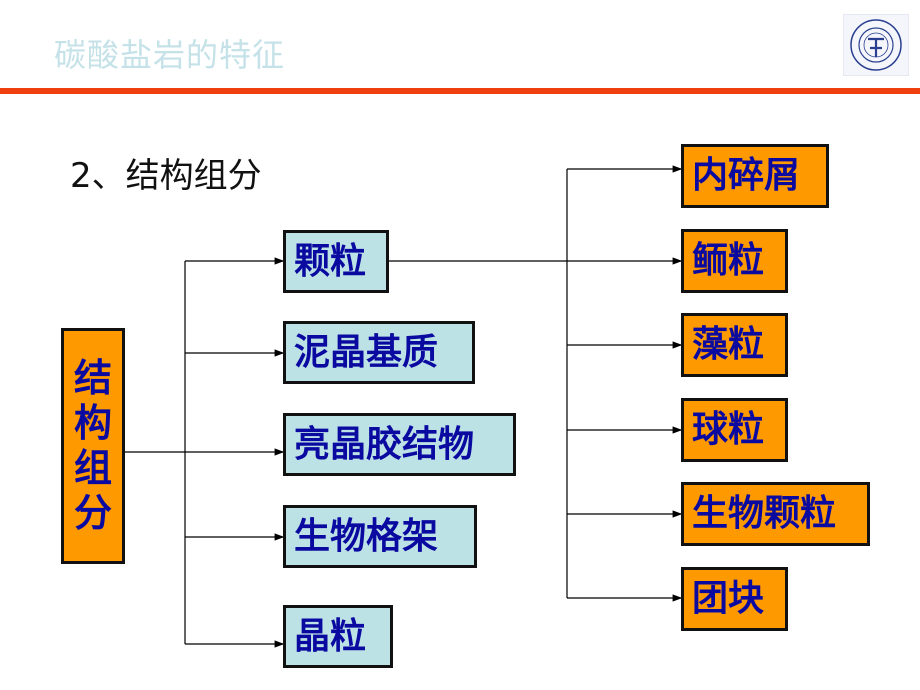  What do you see at coordinates (92, 423) in the screenshot?
I see `root-char: 构` at bounding box center [92, 423].